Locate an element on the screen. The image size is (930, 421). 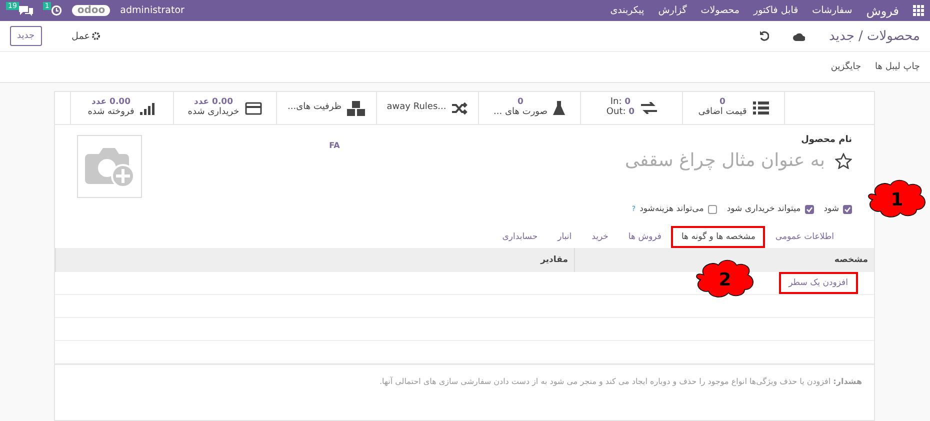
column-header: مقادیر is located at coordinates (314, 260).